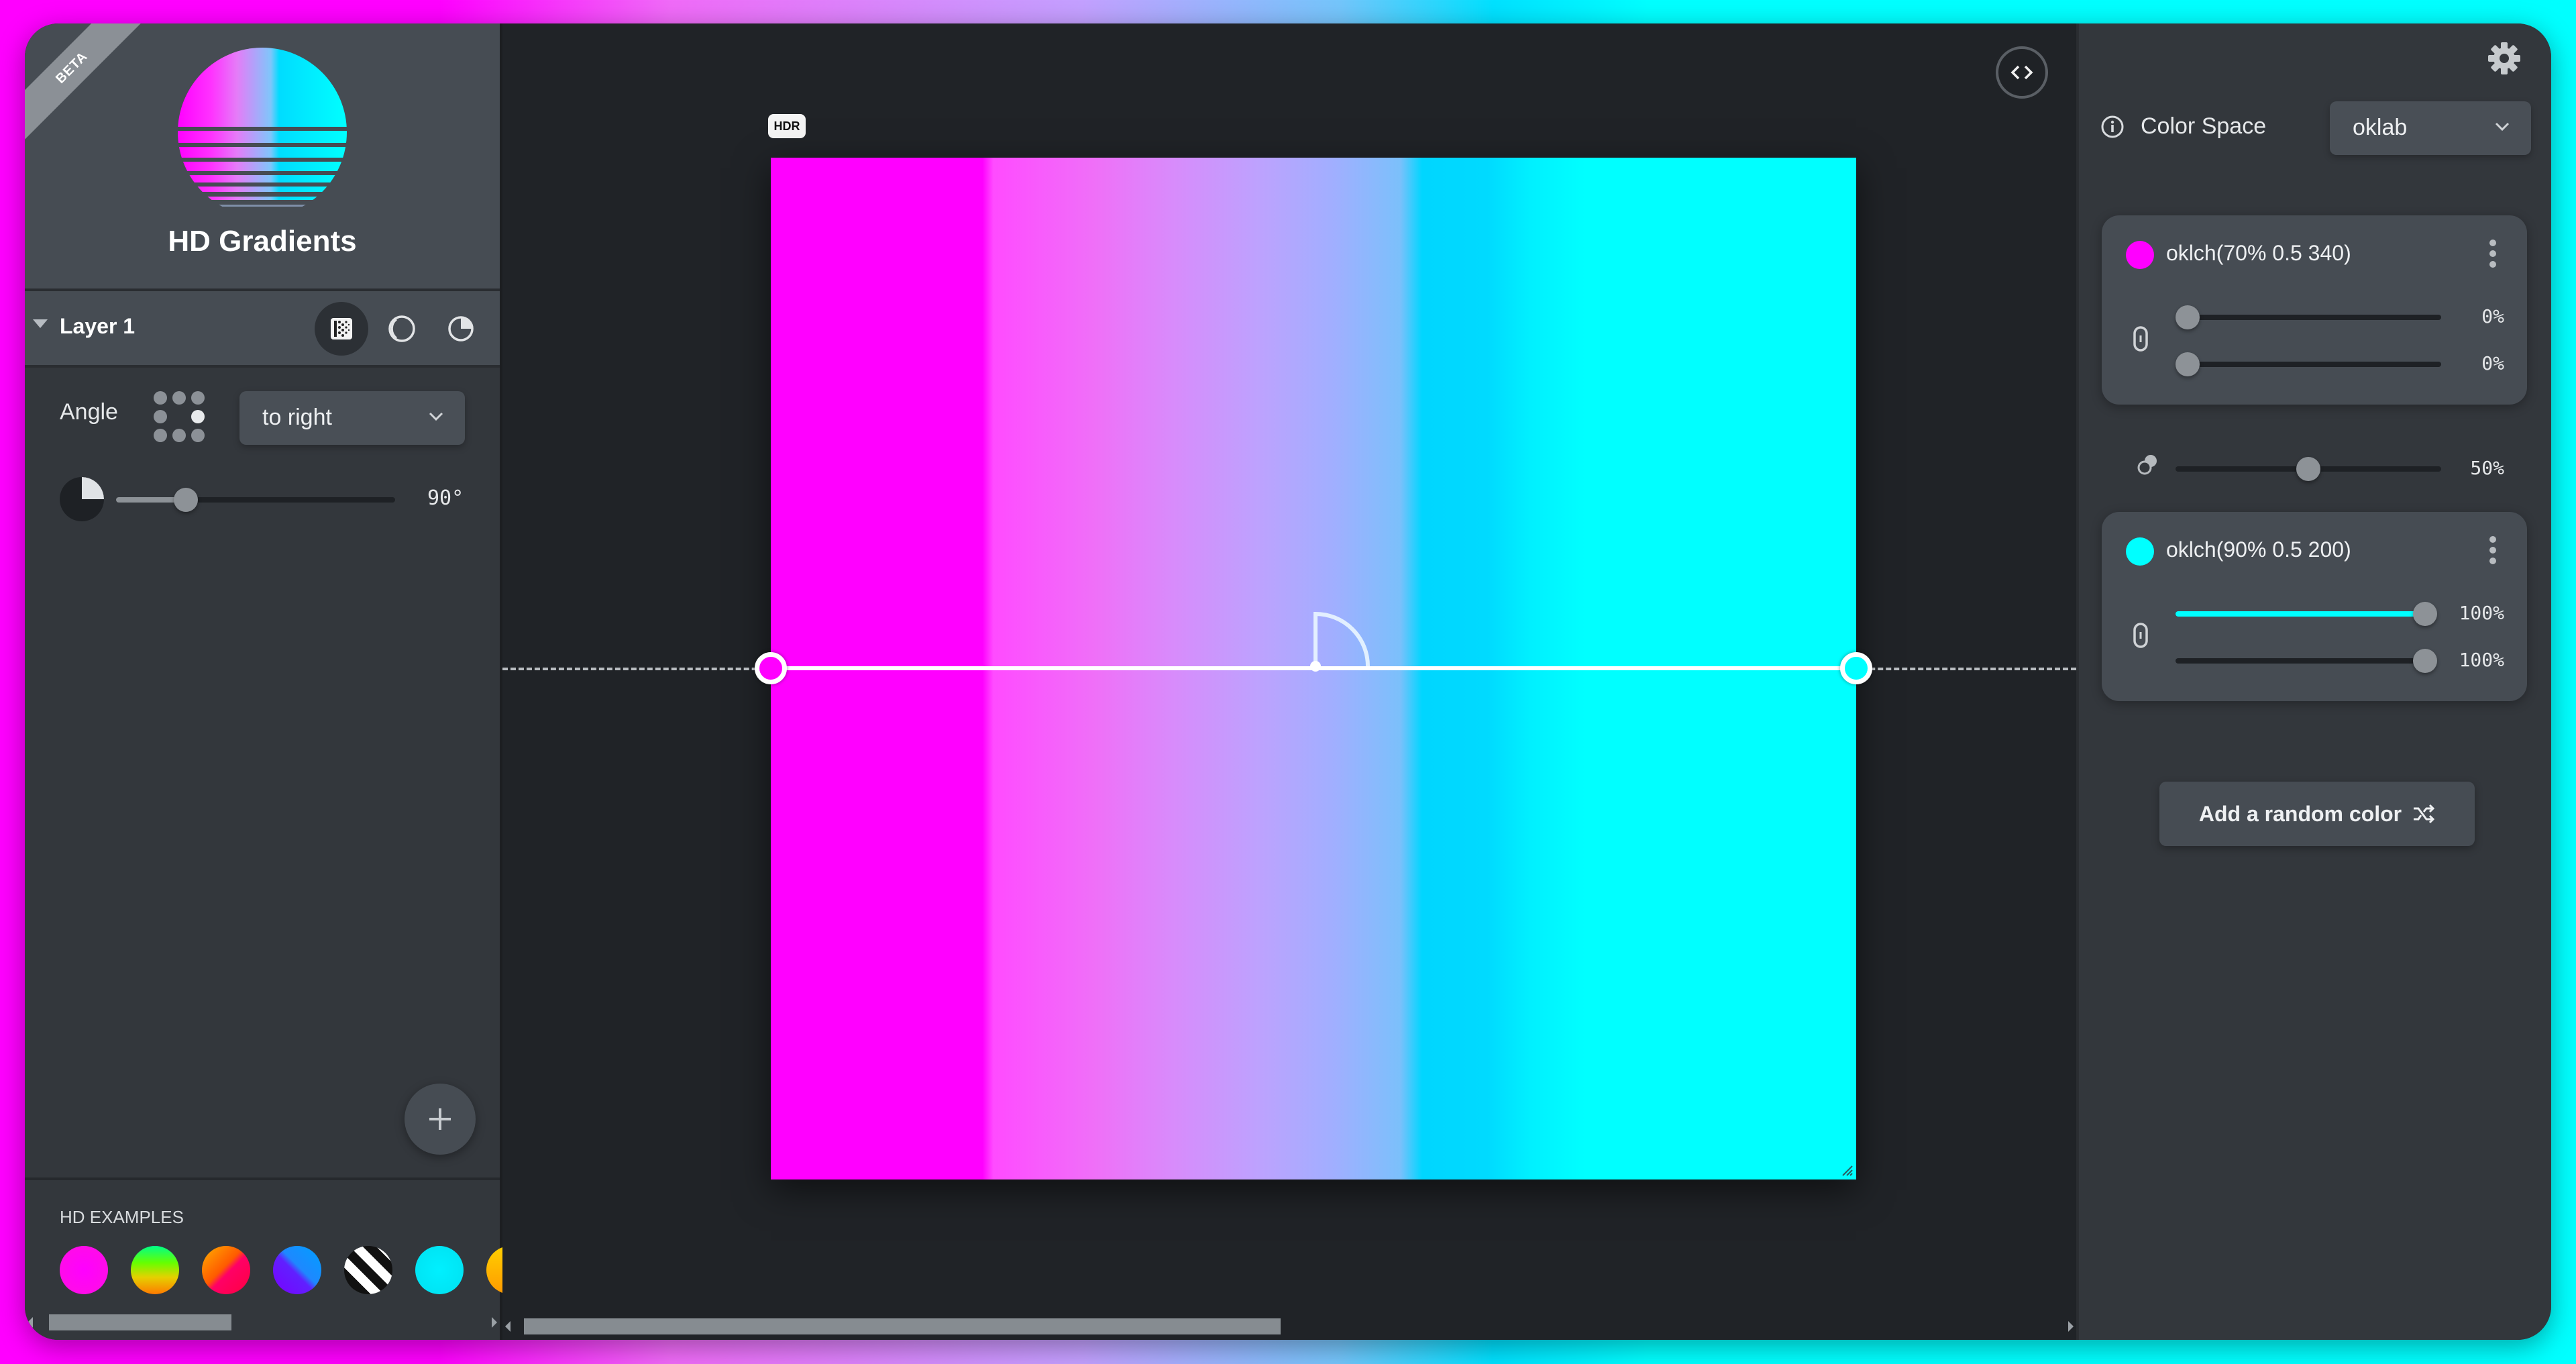 The image size is (2576, 1364). I want to click on color-stop-card: oklch(90% 0.5 200) 100% 100%, so click(2314, 606).